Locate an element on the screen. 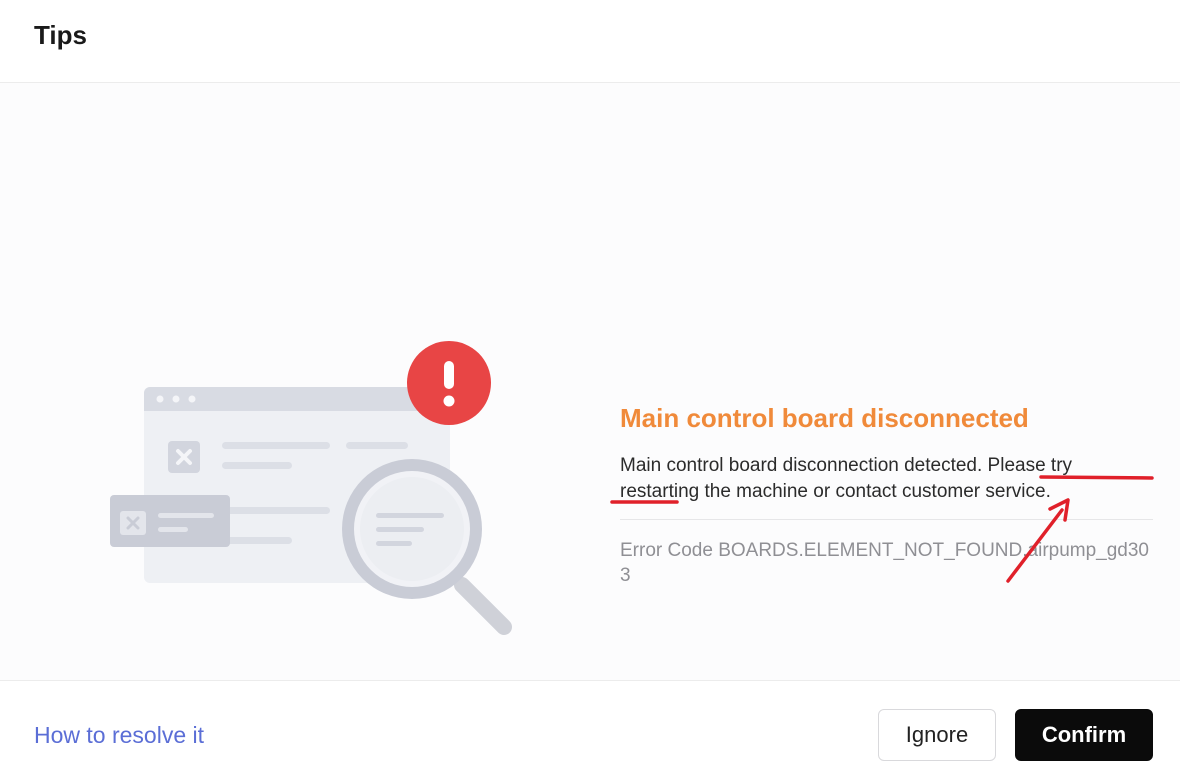  how-to-resolve-link: How to resolve it is located at coordinates (119, 735).